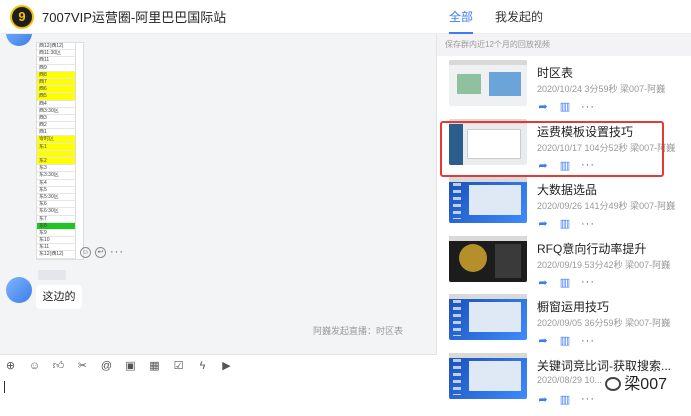 This screenshot has width=691, height=416. I want to click on message-bubble: 这边的, so click(59, 297).